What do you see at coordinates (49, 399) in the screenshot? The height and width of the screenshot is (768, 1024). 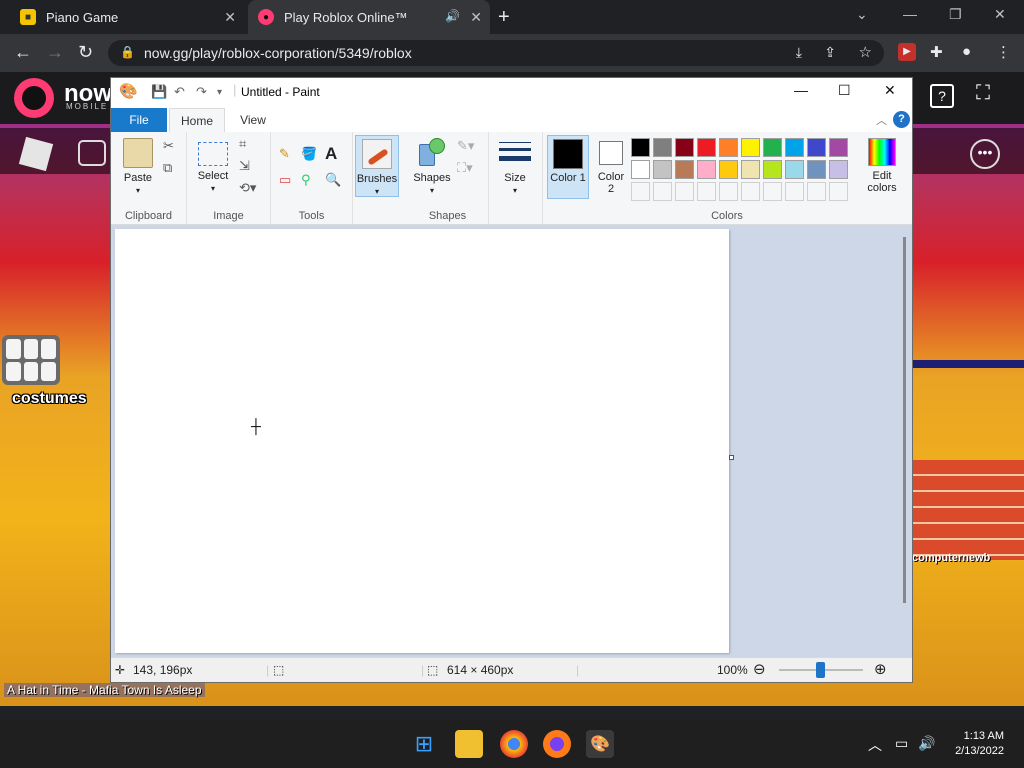 I see `costumes-label: costumes` at bounding box center [49, 399].